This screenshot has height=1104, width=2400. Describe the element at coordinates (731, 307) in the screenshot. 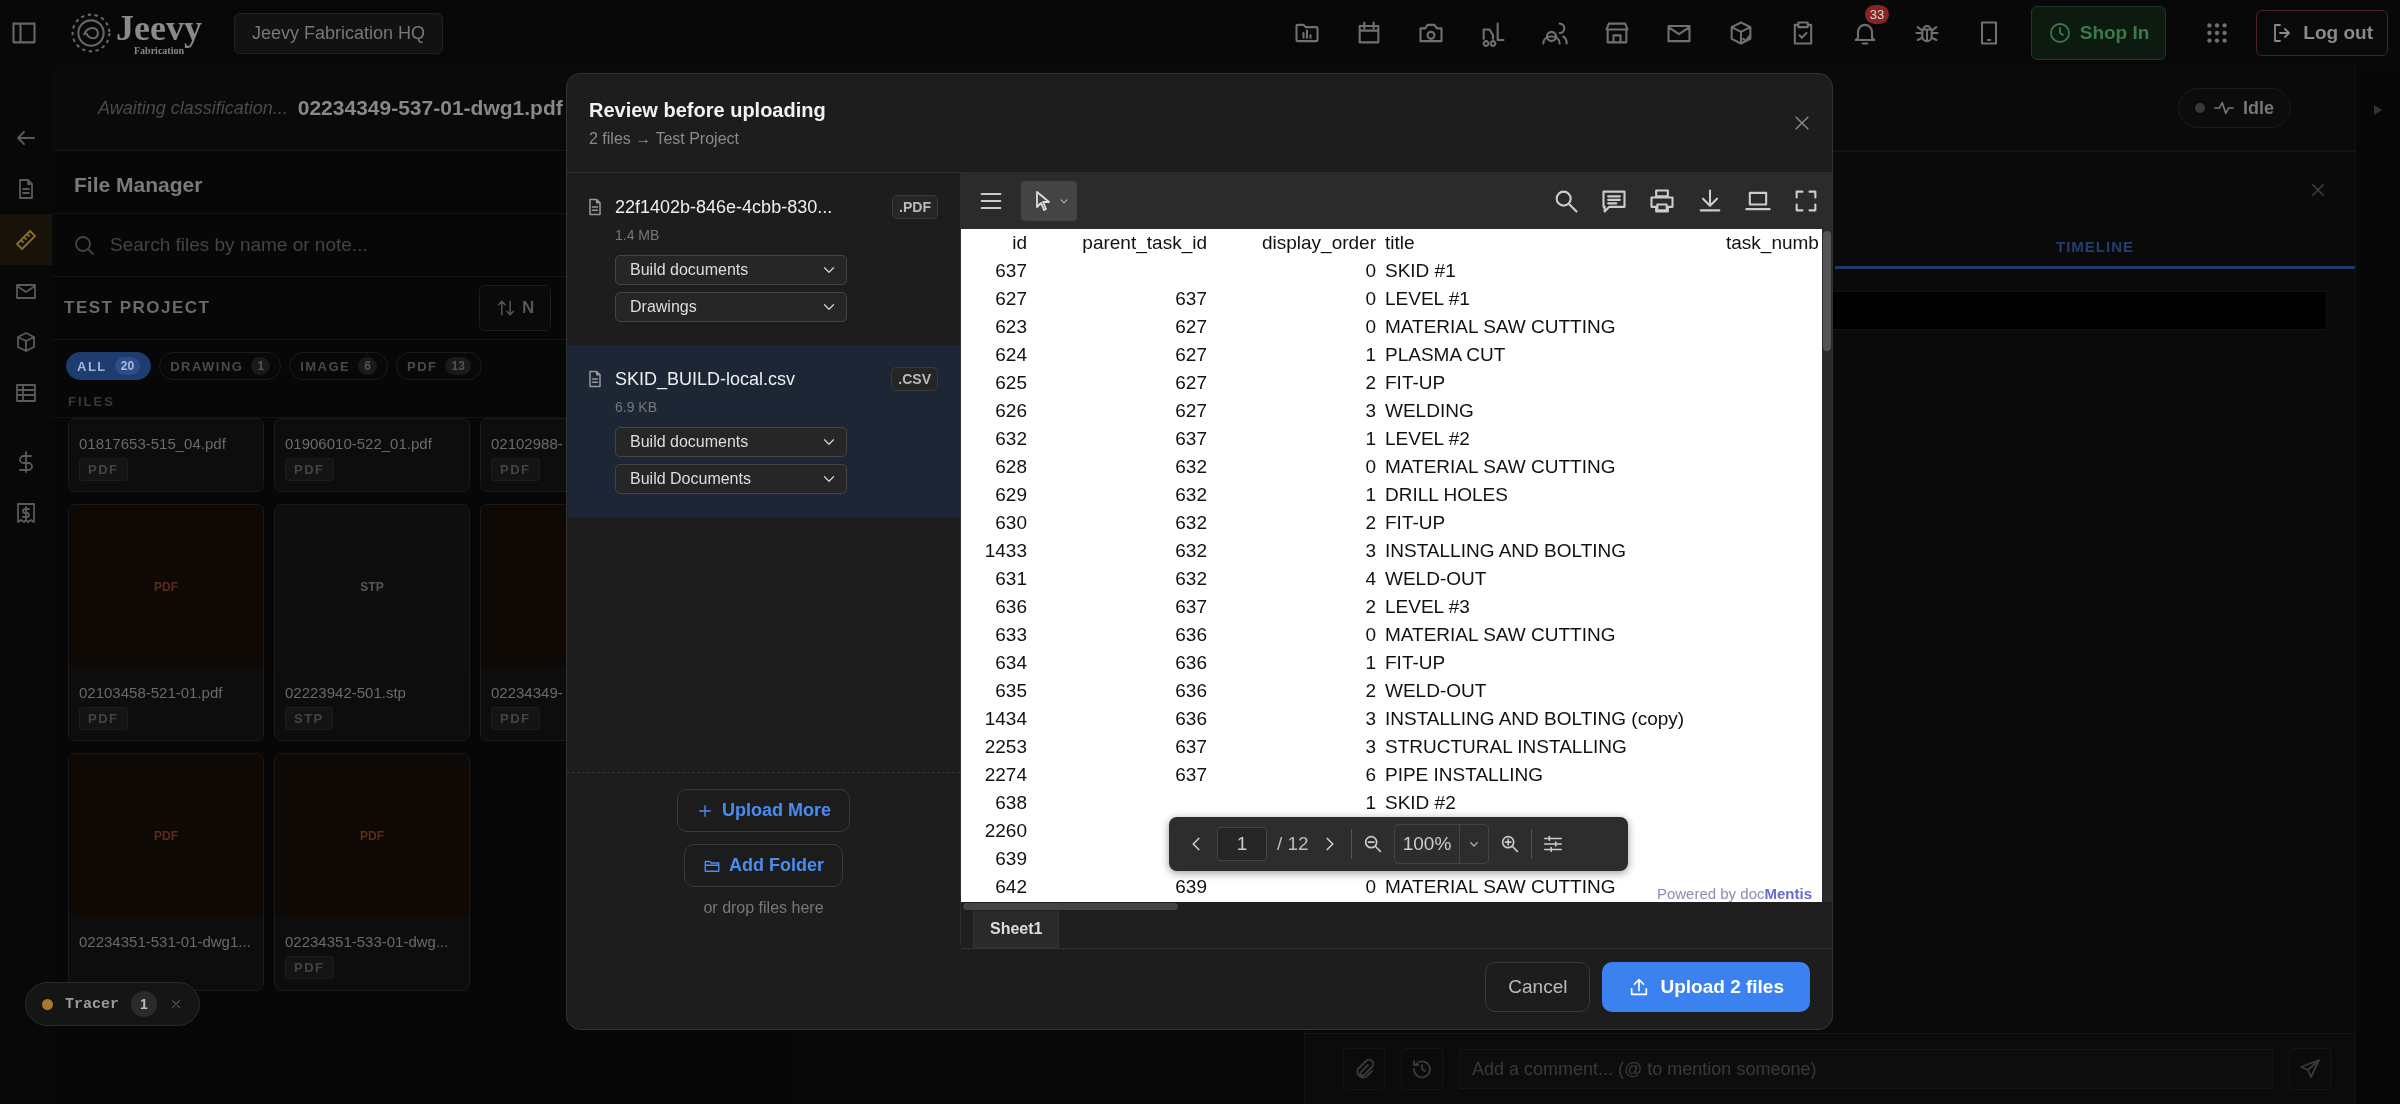

I see `subcategory-select: Drawings` at that location.